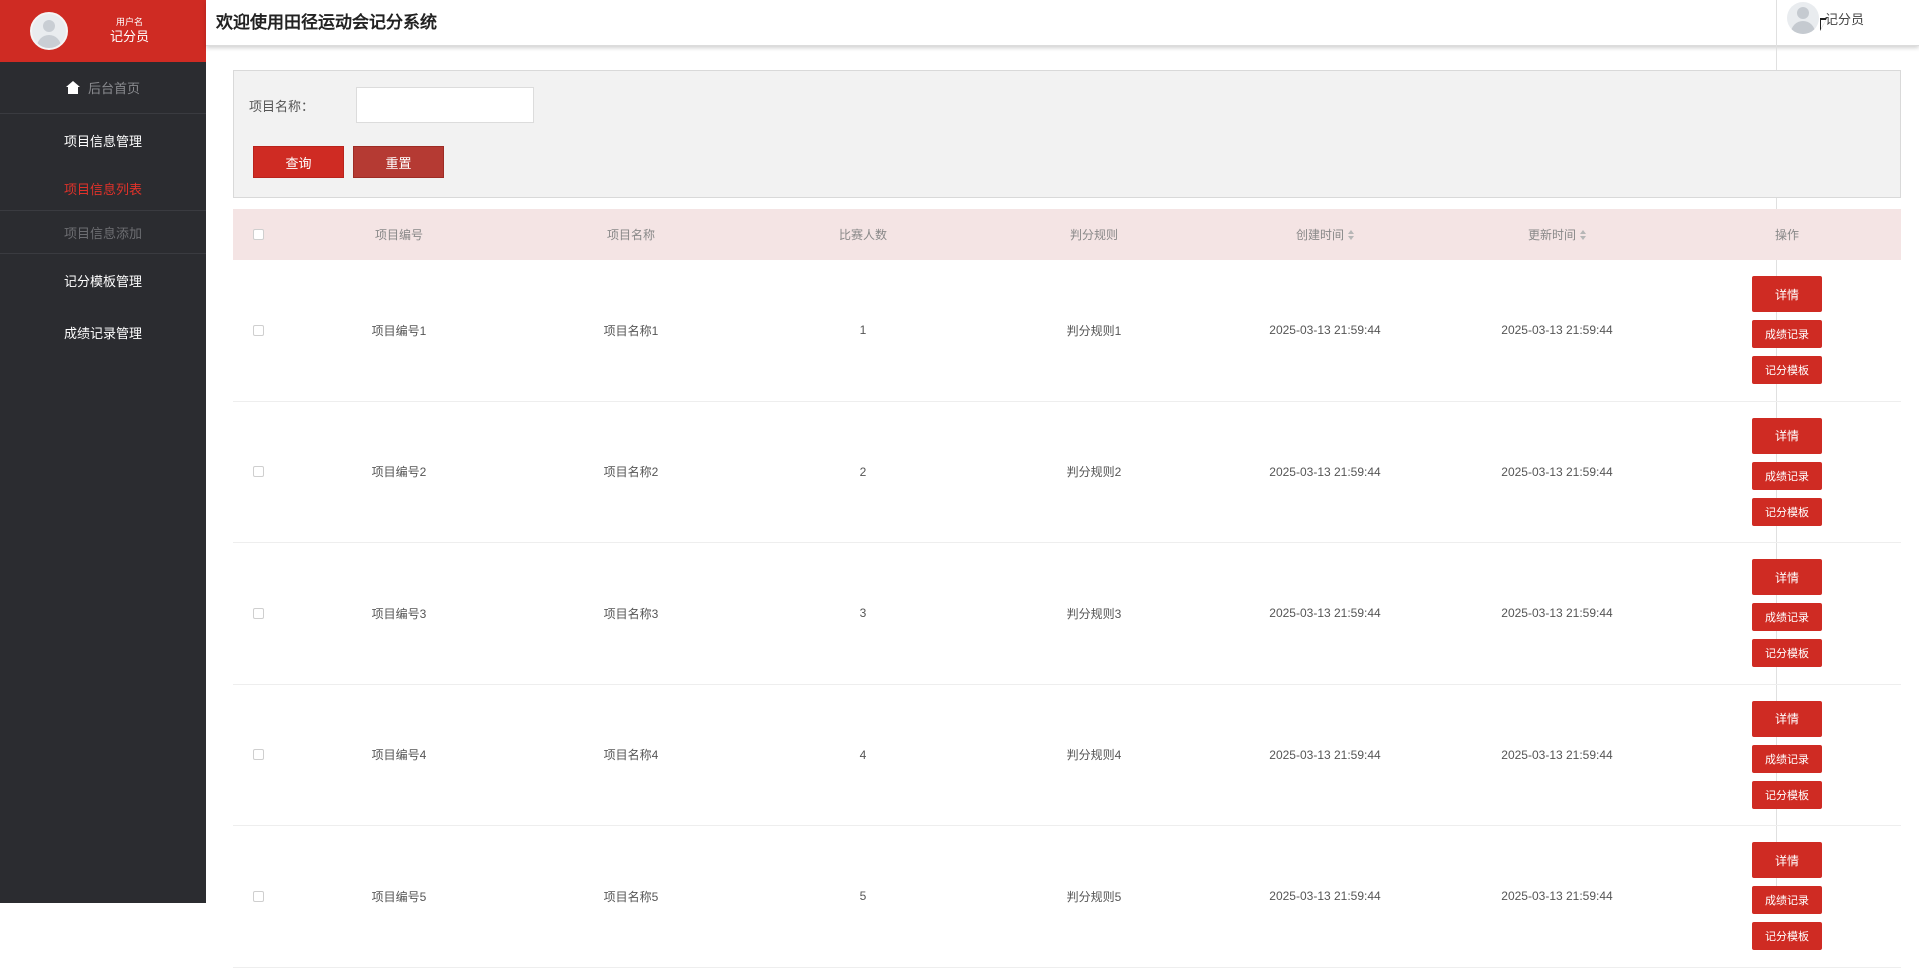  Describe the element at coordinates (103, 140) in the screenshot. I see `sidebar-group-project-info: 项目信息管理` at that location.